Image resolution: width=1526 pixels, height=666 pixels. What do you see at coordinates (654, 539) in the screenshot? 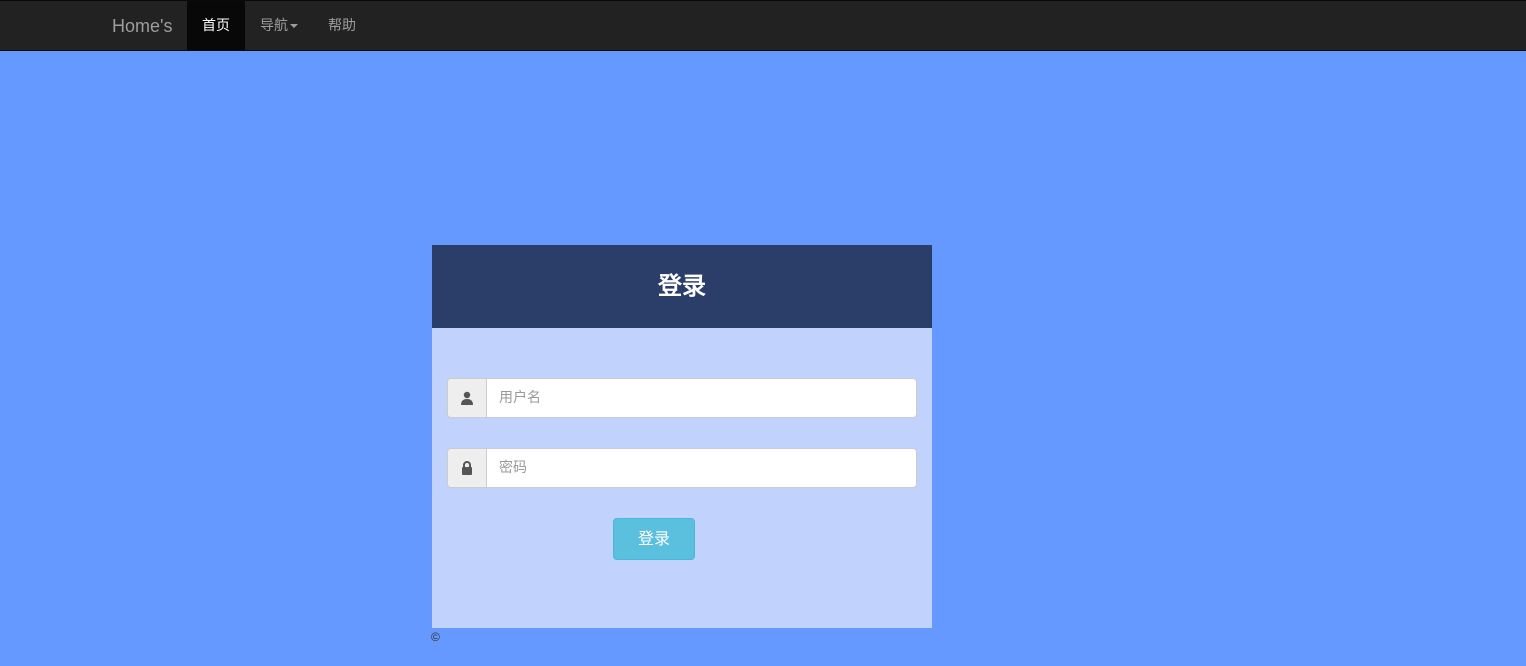
I see `login-button: 登录` at bounding box center [654, 539].